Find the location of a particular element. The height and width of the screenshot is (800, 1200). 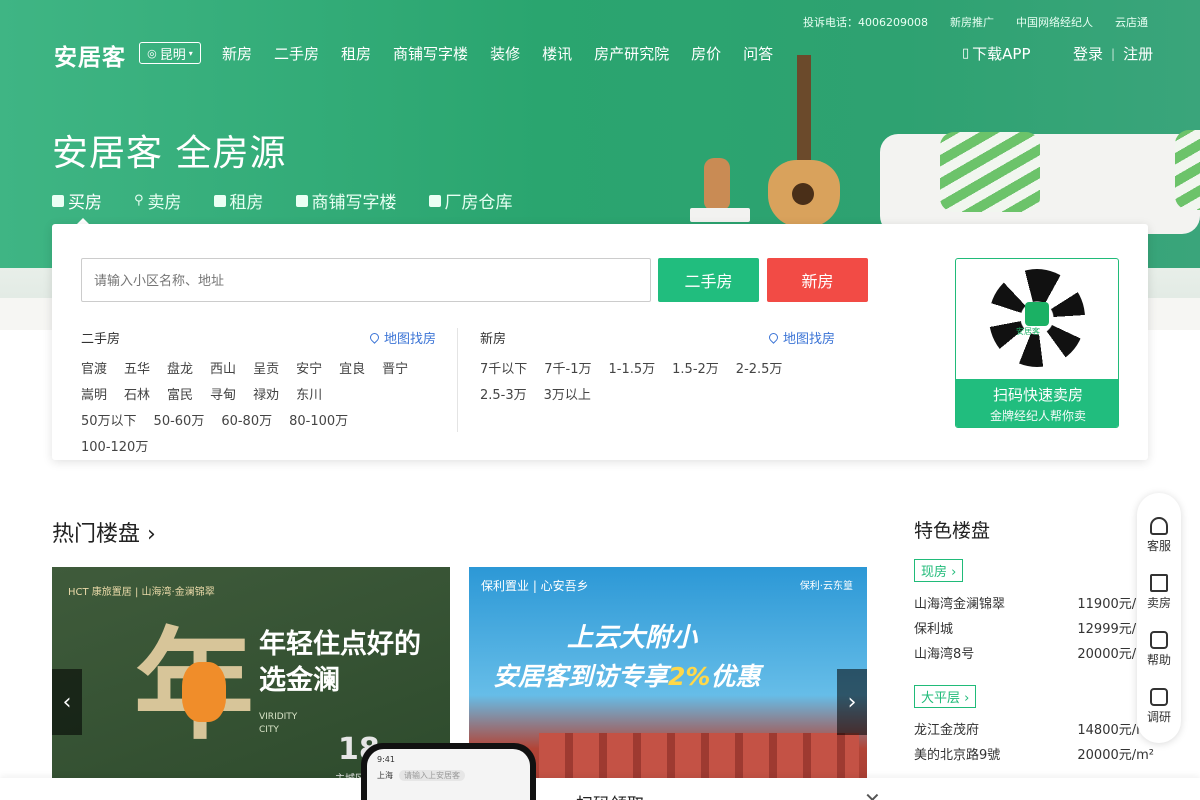

area-link: 呈贡 is located at coordinates (266, 370).